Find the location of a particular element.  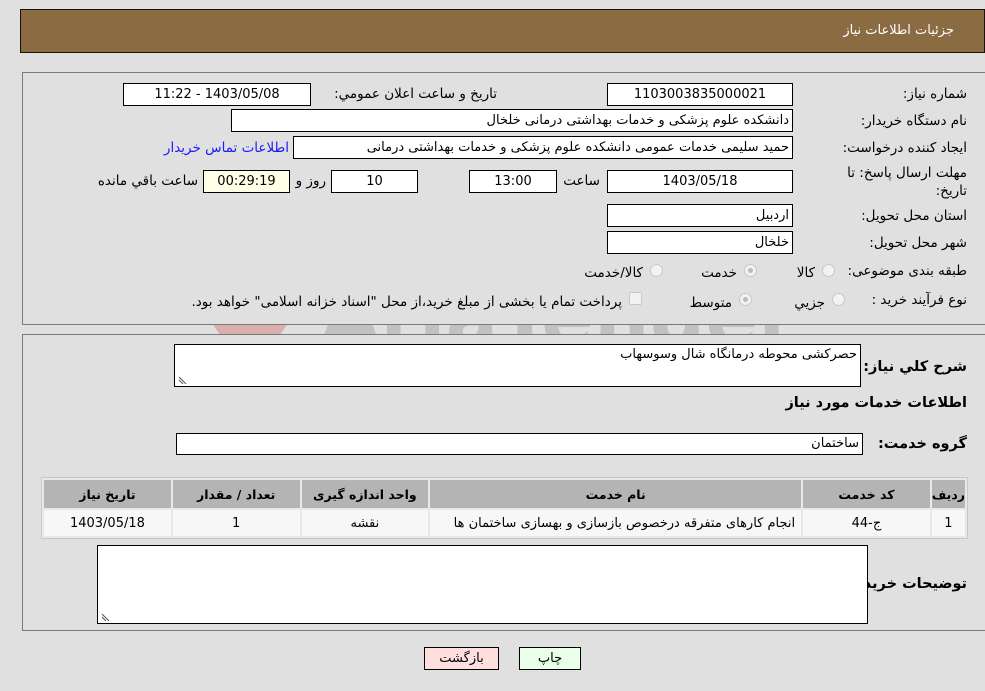

description-label: شرح کلي نياز: is located at coordinates (915, 367).